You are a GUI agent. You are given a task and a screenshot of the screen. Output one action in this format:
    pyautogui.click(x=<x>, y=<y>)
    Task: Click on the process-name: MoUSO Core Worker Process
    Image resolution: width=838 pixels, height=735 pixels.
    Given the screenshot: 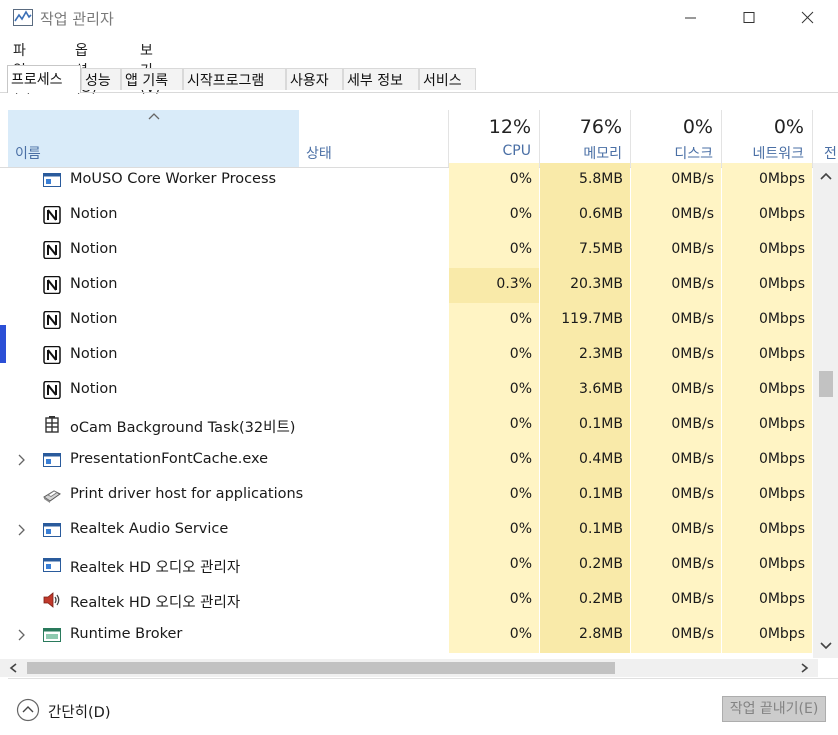 What is the action you would take?
    pyautogui.click(x=173, y=179)
    